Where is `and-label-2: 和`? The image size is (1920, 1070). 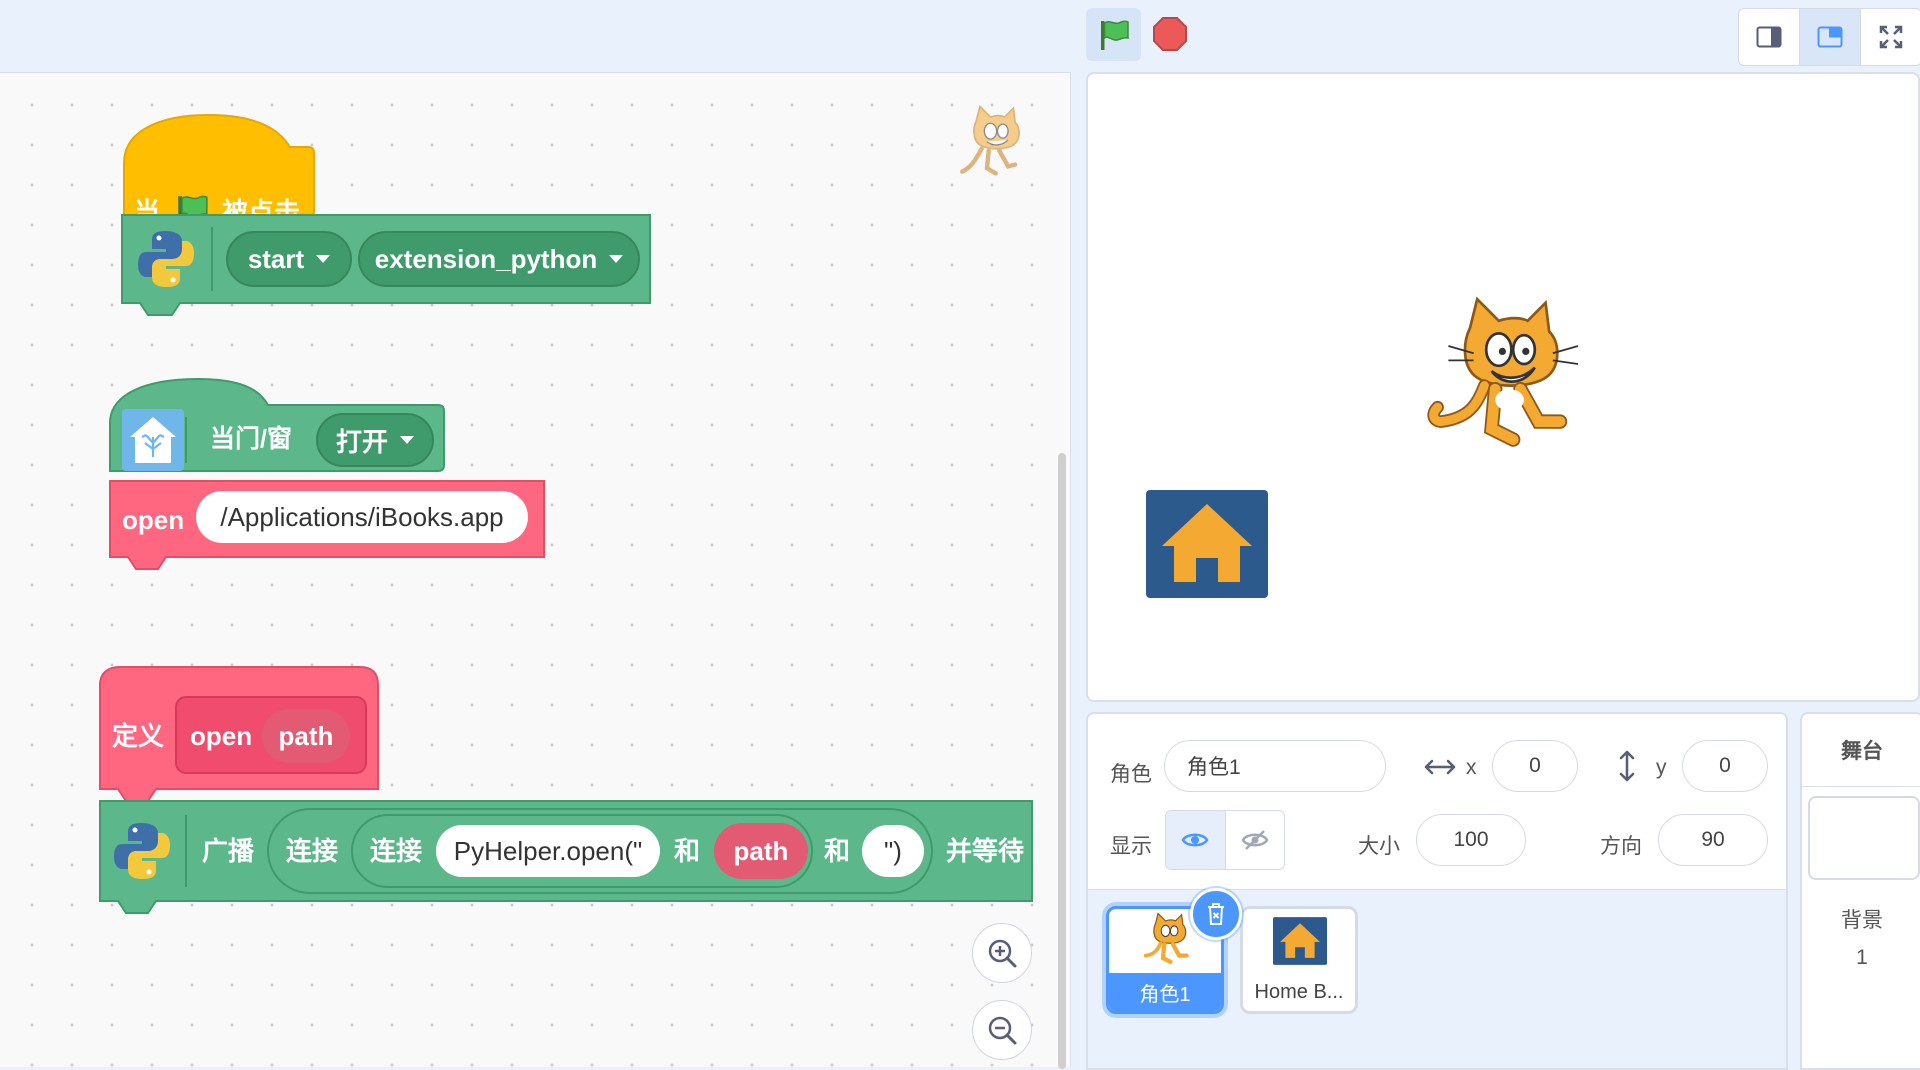 and-label-2: 和 is located at coordinates (837, 851).